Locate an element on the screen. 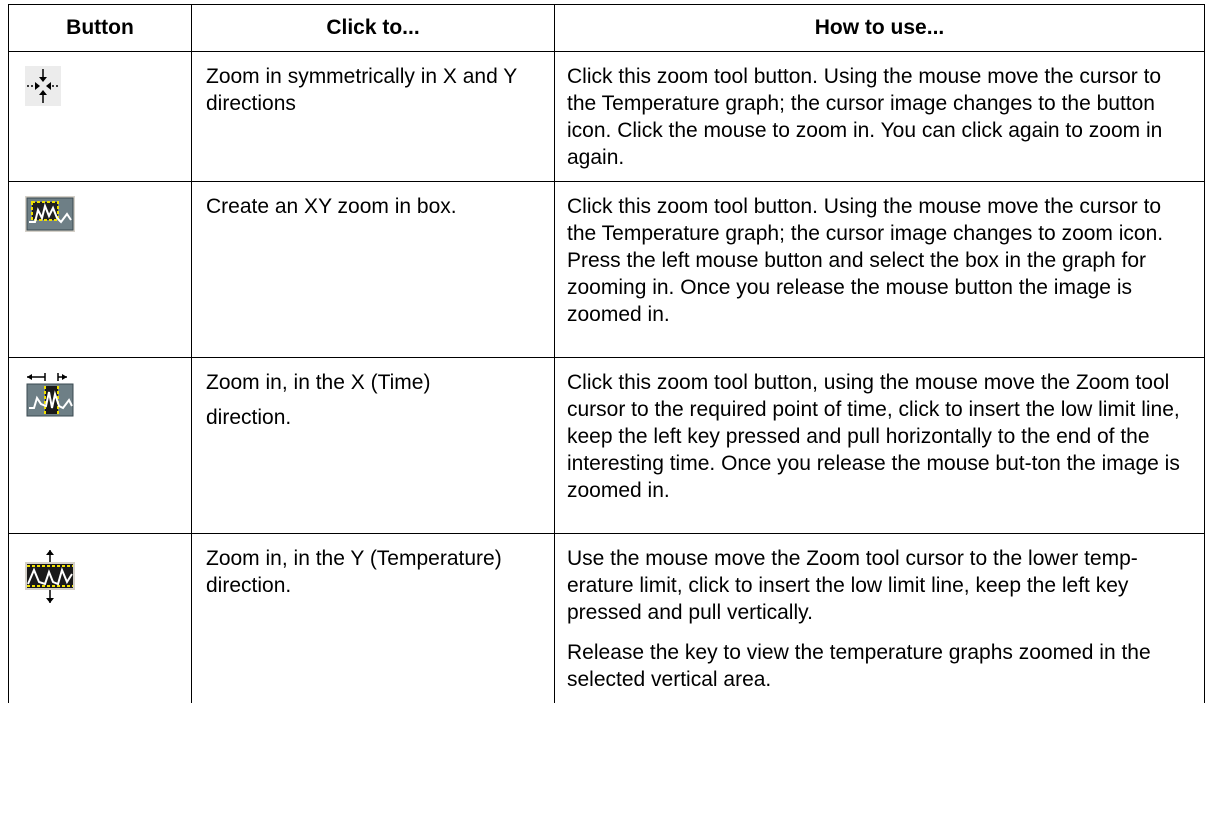 The width and height of the screenshot is (1210, 825). click-to-text: Zoom in, in the X (Time) is located at coordinates (318, 382).